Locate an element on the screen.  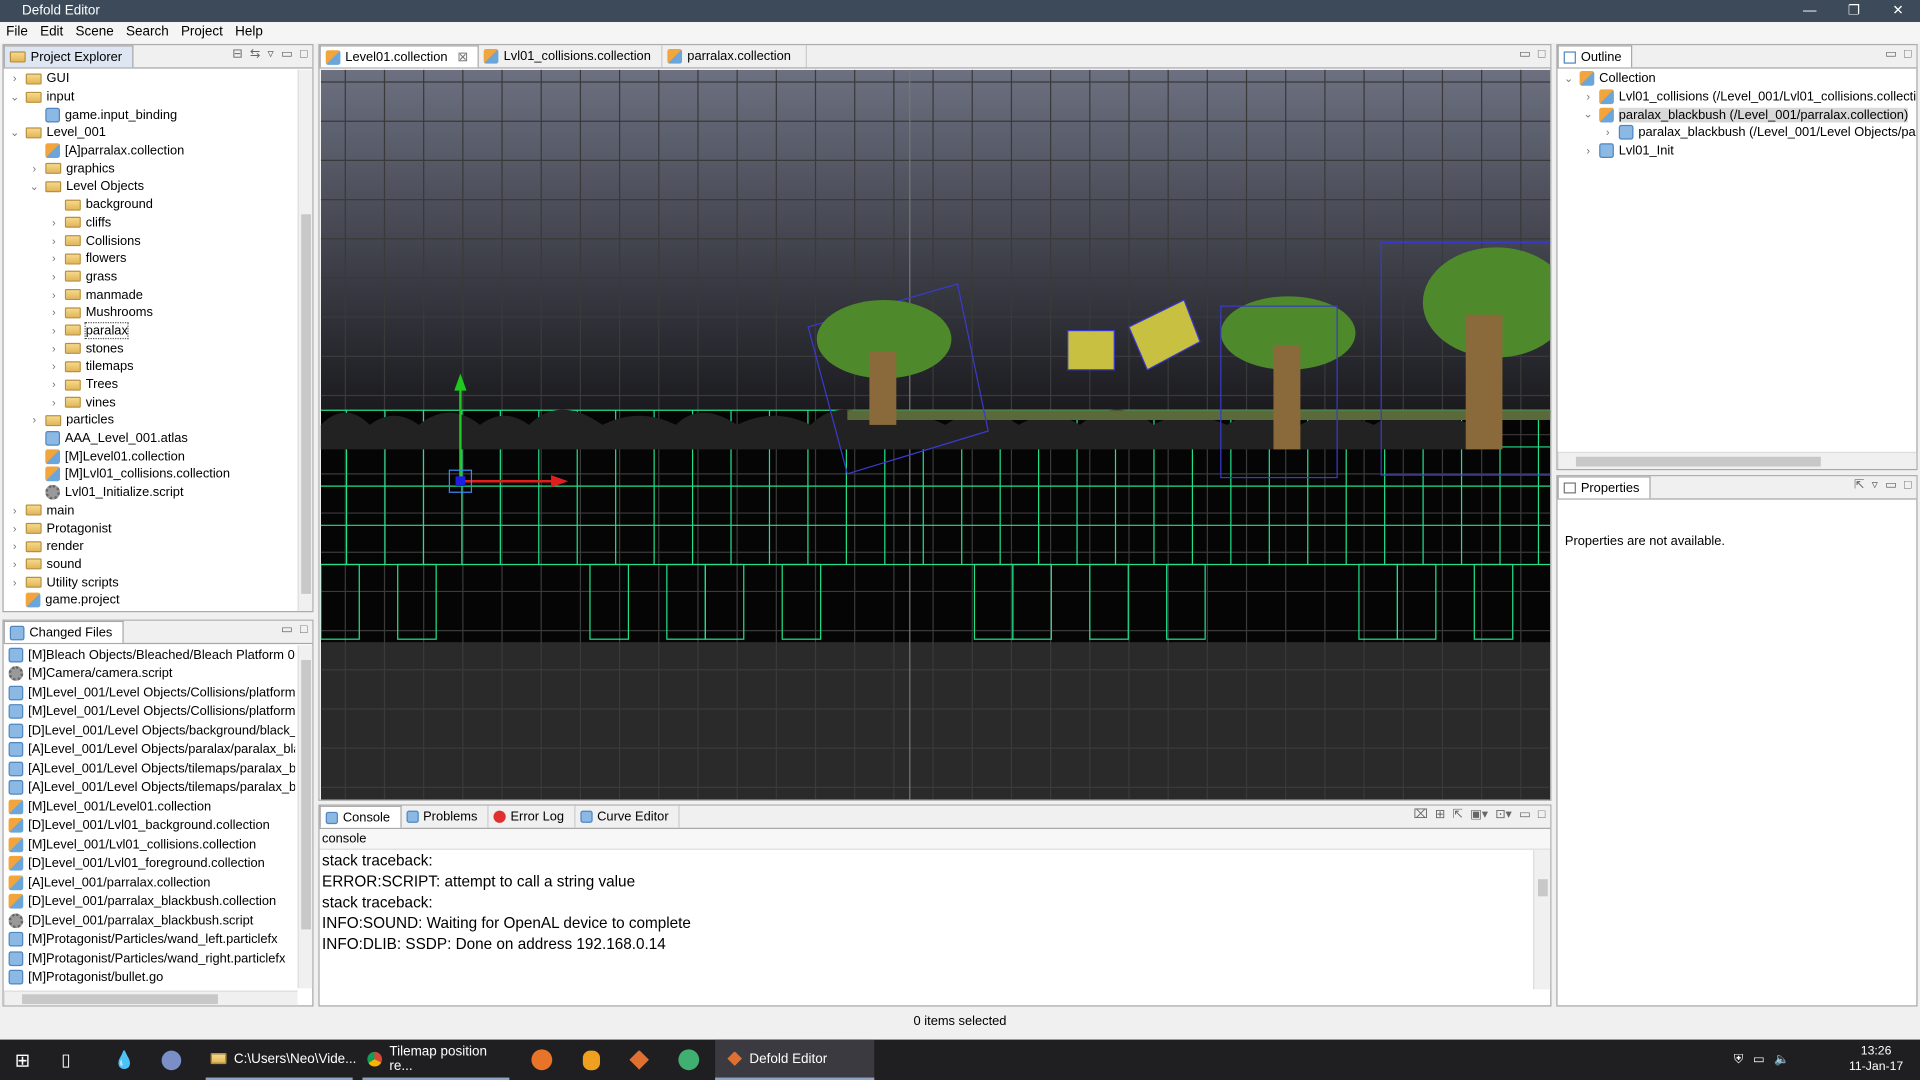
changed-file-item: [A]Level_001/parralax.collection is located at coordinates (152, 882).